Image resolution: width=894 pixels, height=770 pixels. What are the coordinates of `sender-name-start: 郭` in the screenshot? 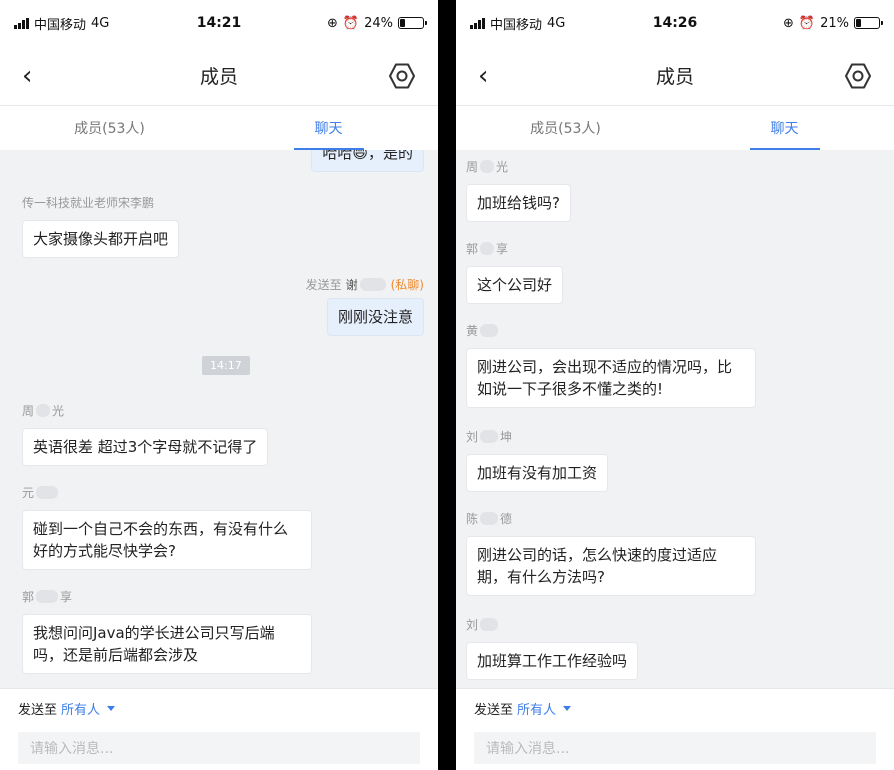 It's located at (472, 249).